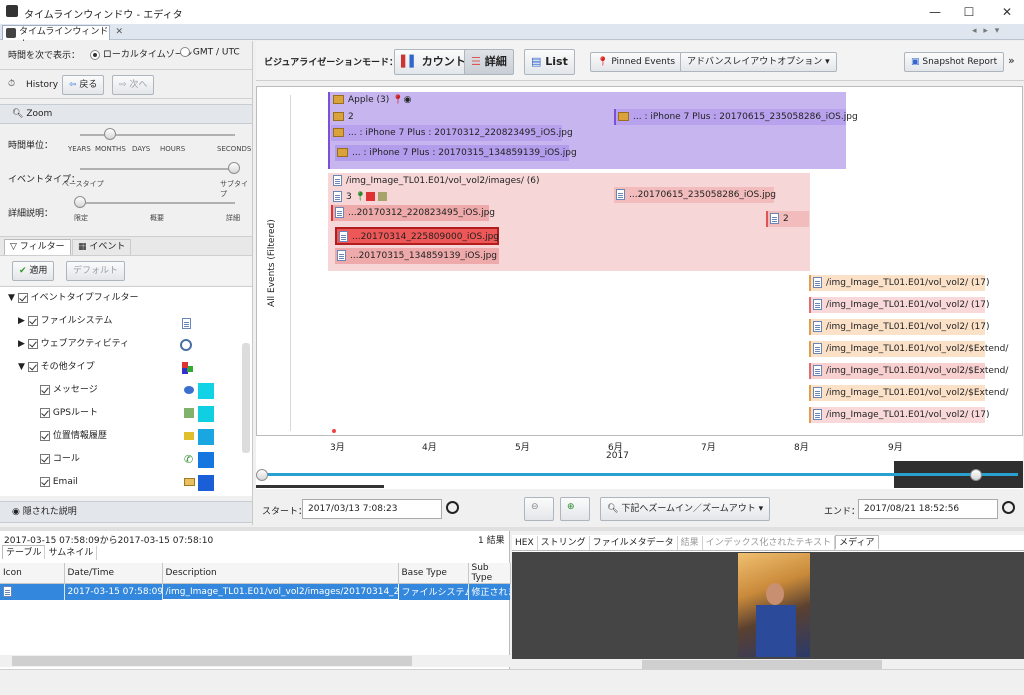  Describe the element at coordinates (787, 219) in the screenshot. I see `images-event-cluster: 2` at that location.